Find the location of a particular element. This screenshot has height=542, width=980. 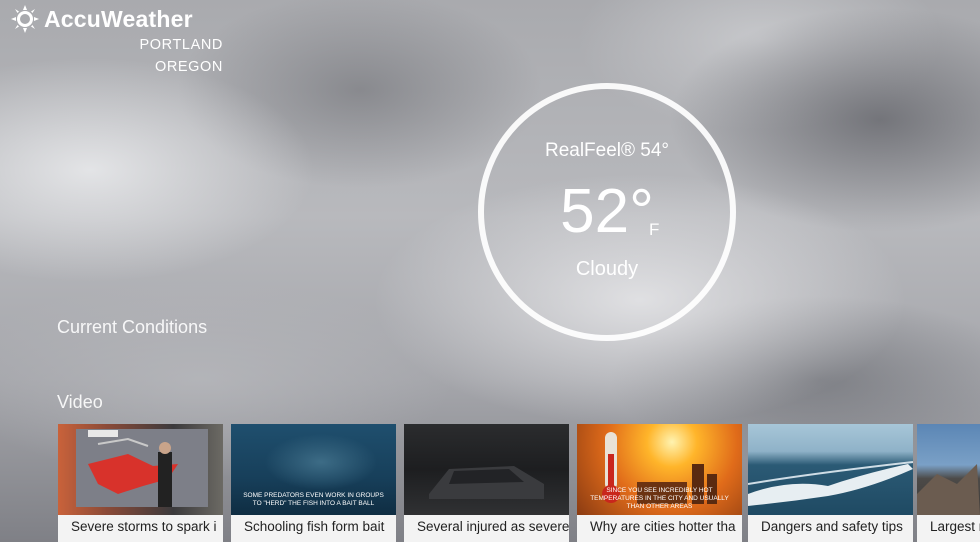

video-title: Largest m is located at coordinates (955, 526).